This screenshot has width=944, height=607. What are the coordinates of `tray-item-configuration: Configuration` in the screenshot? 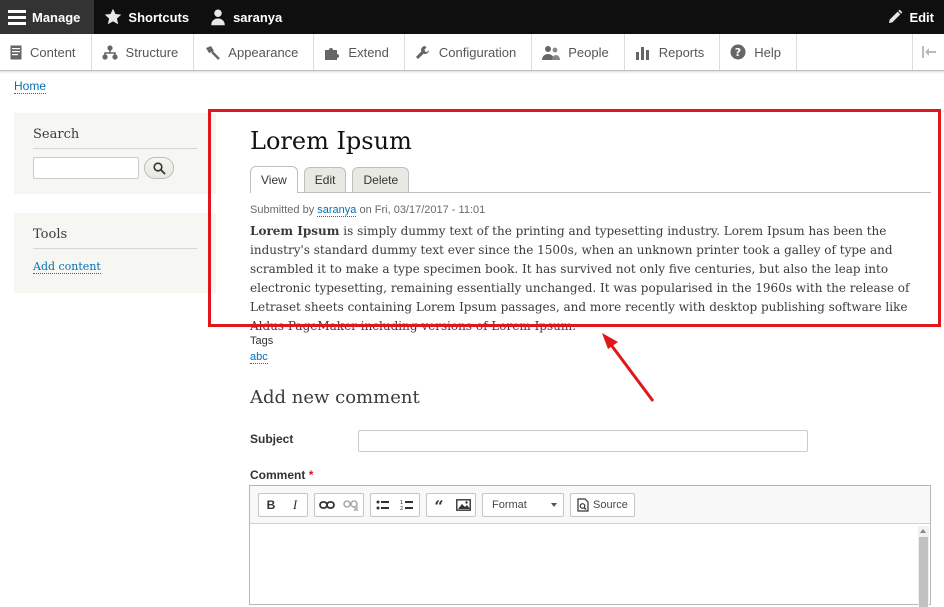 It's located at (469, 52).